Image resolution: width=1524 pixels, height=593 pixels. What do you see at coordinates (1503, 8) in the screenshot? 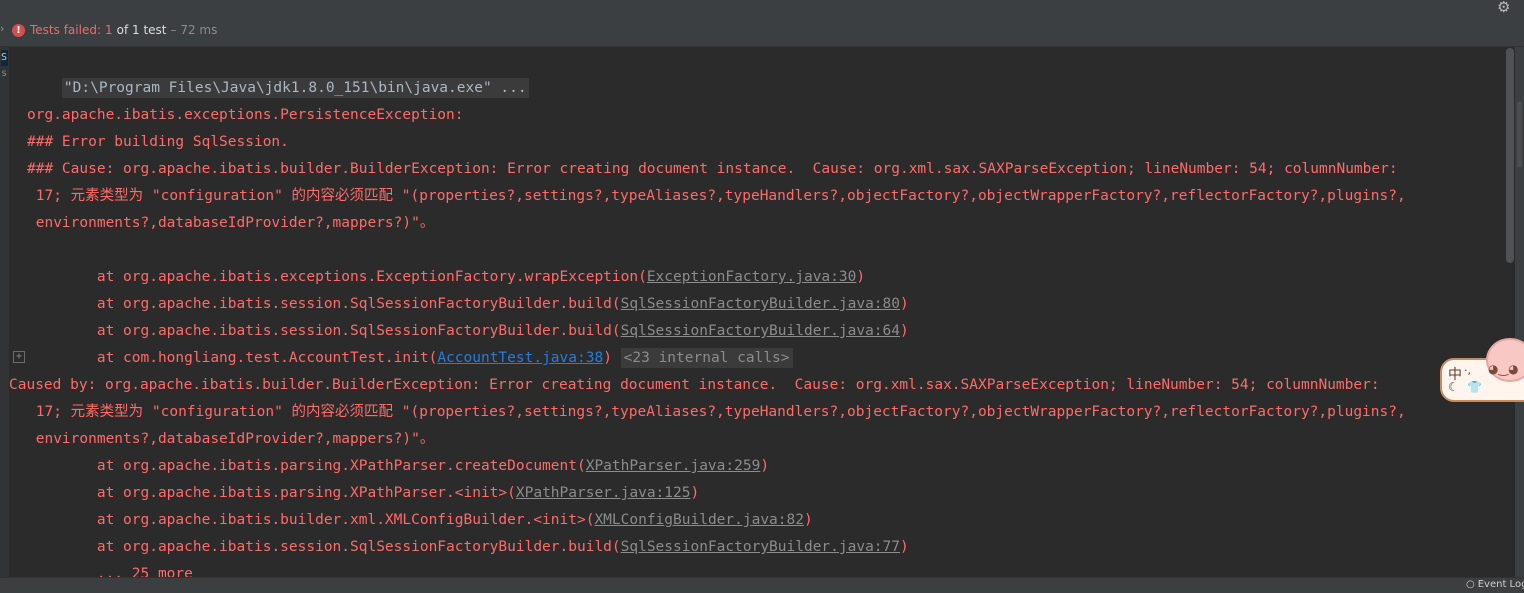
I see `gear-icon: ⚙` at bounding box center [1503, 8].